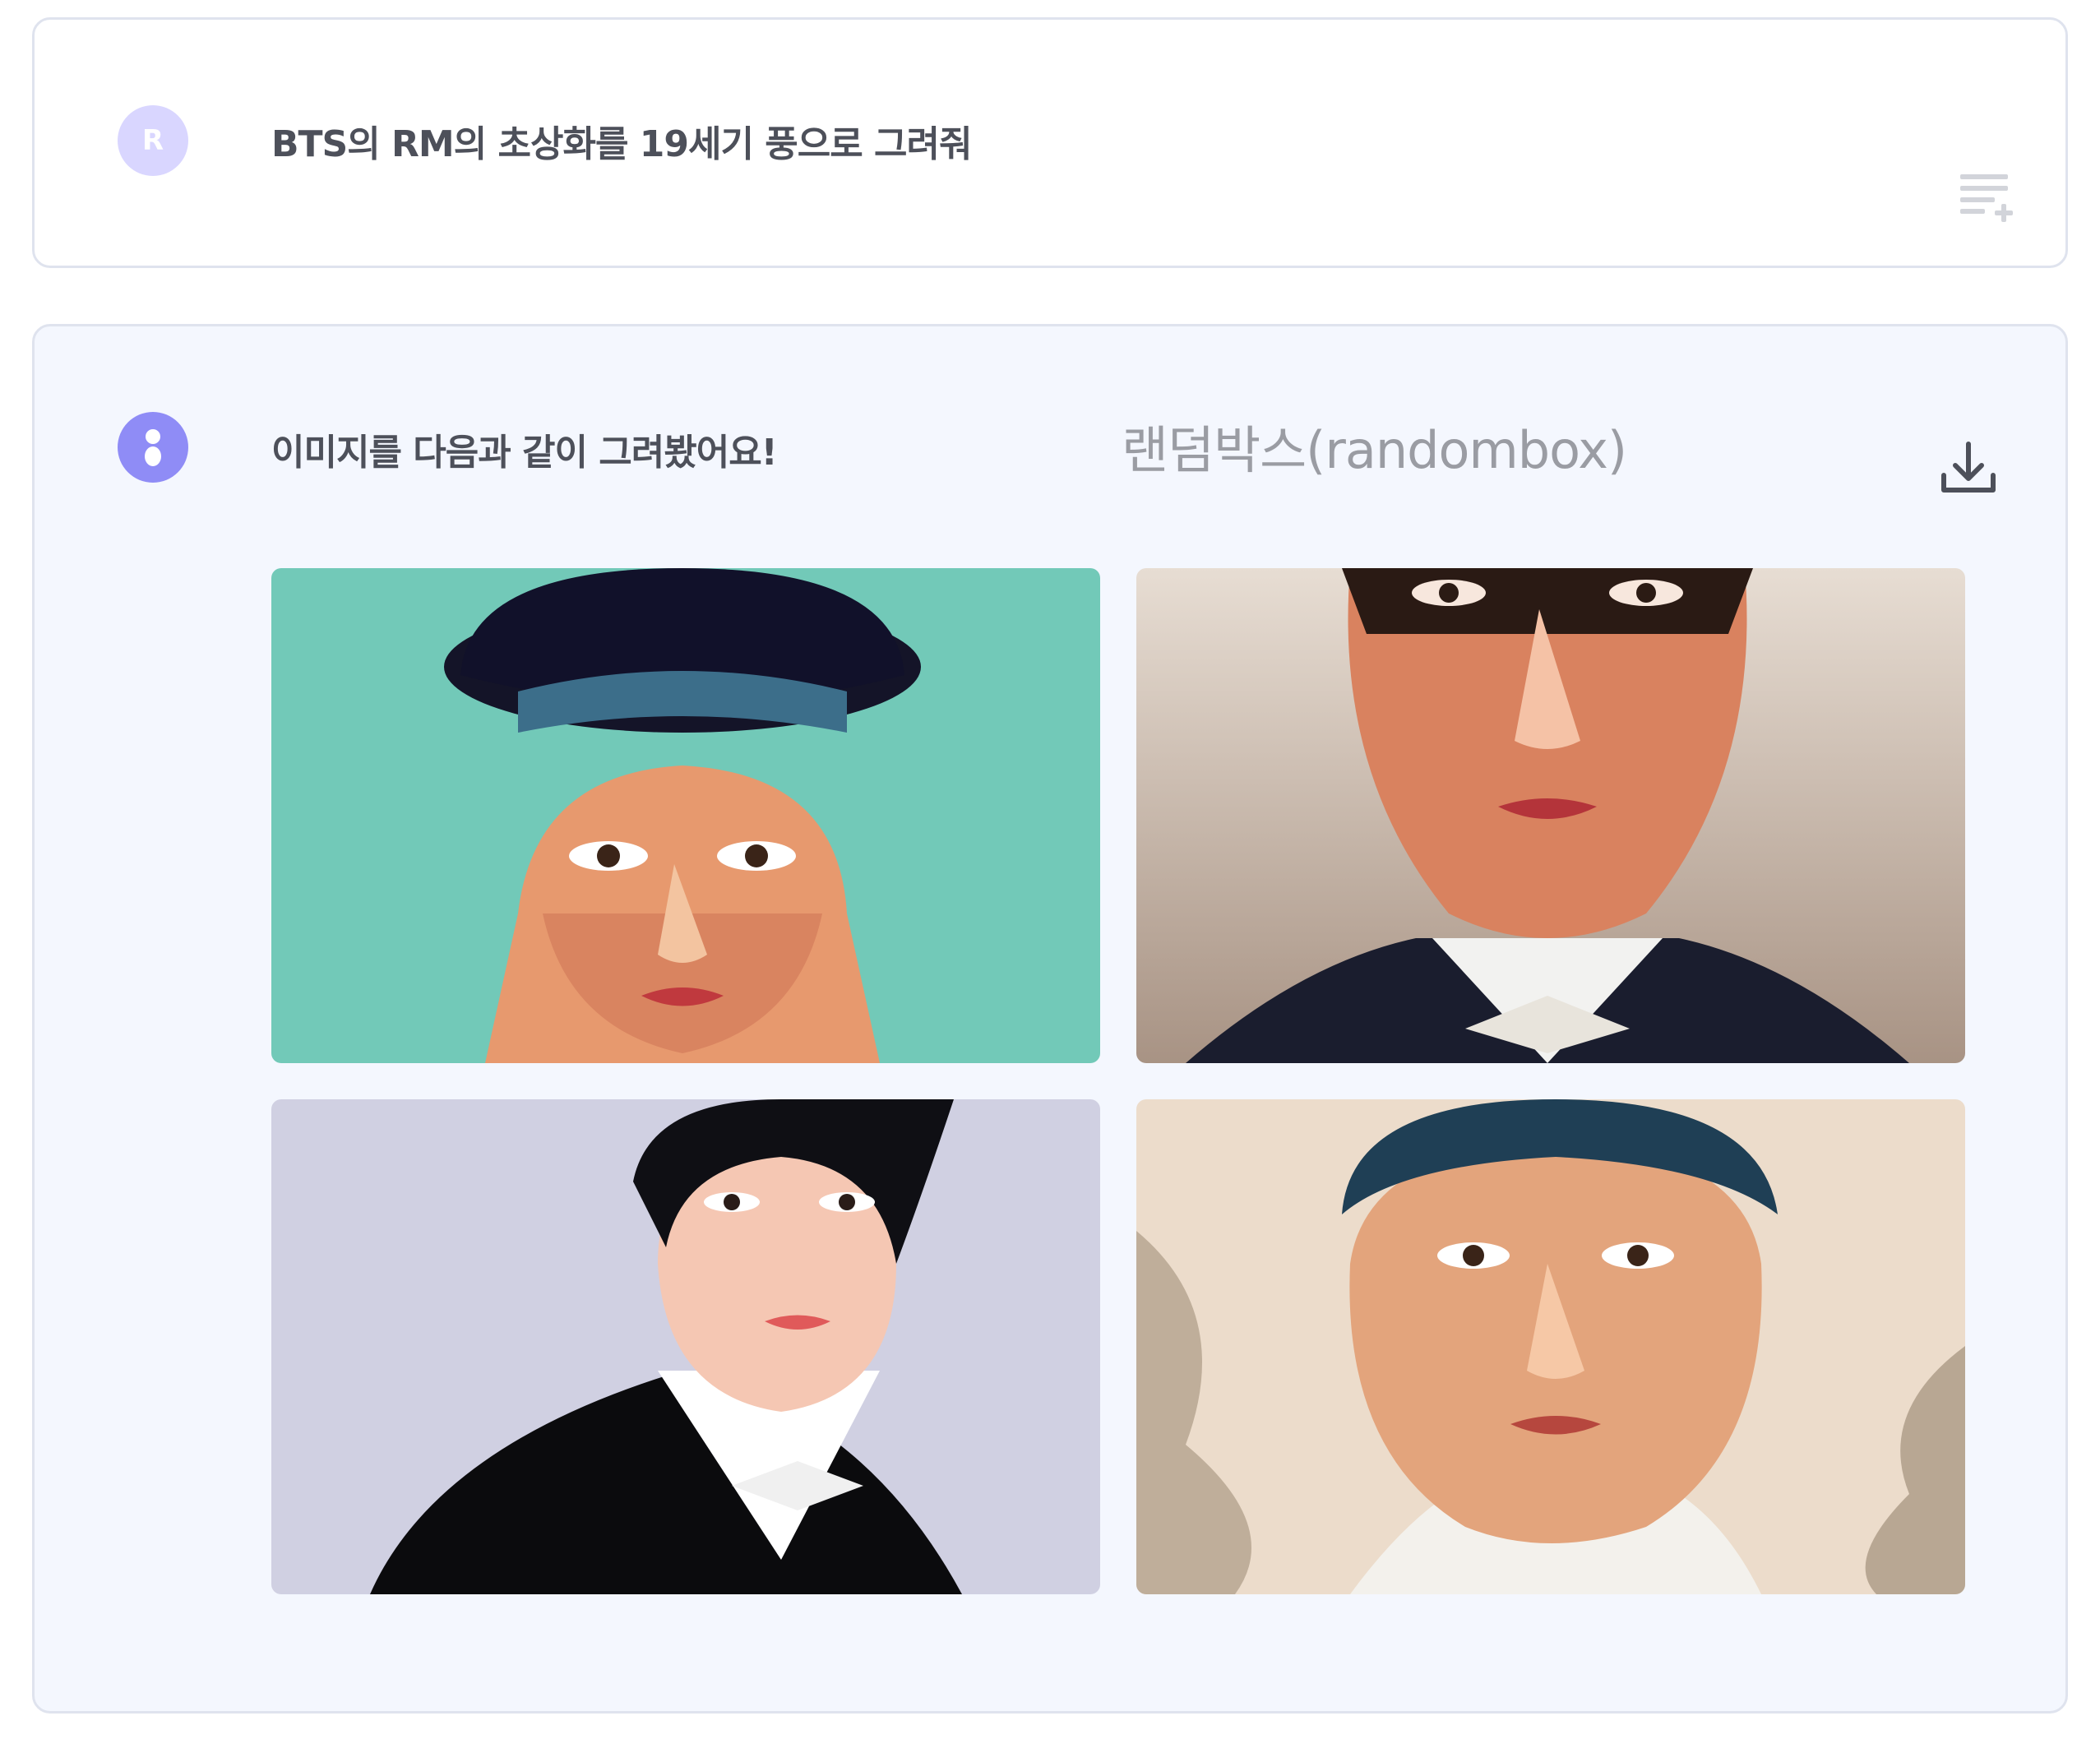 This screenshot has height=1739, width=2100. I want to click on add-to-queue-icon, so click(1989, 197).